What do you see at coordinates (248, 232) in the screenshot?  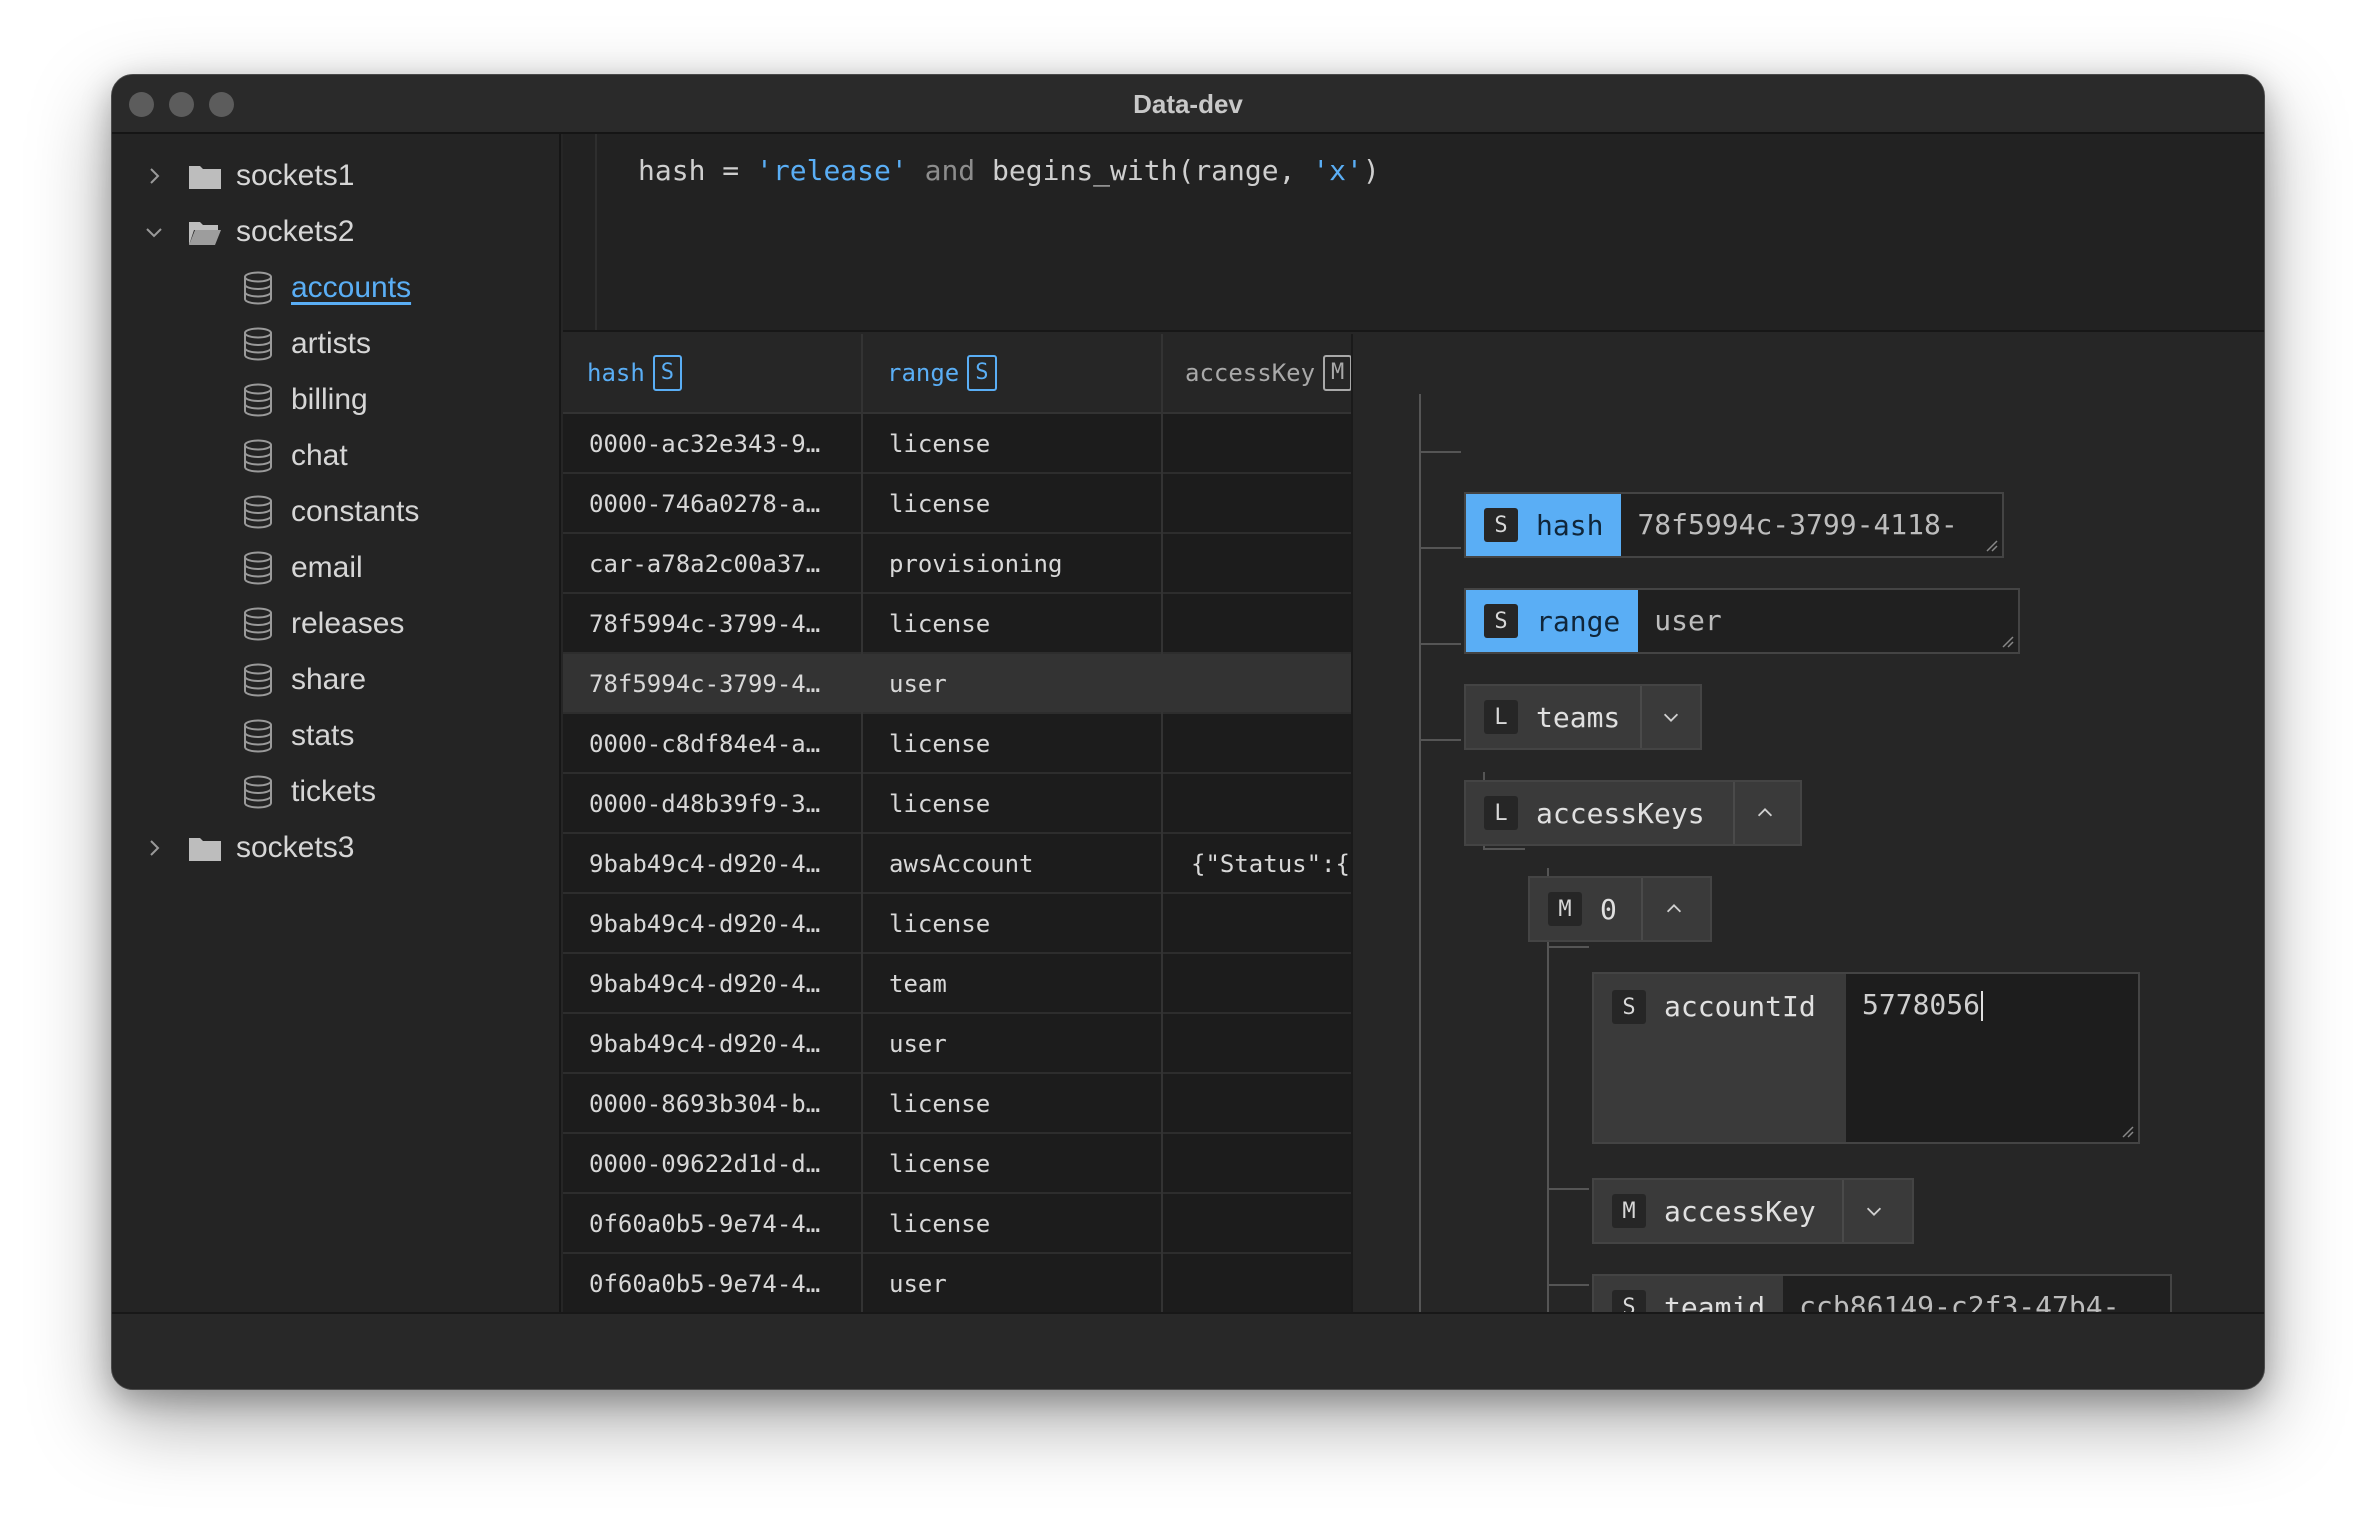 I see `tree-group-sockets2: sockets2` at bounding box center [248, 232].